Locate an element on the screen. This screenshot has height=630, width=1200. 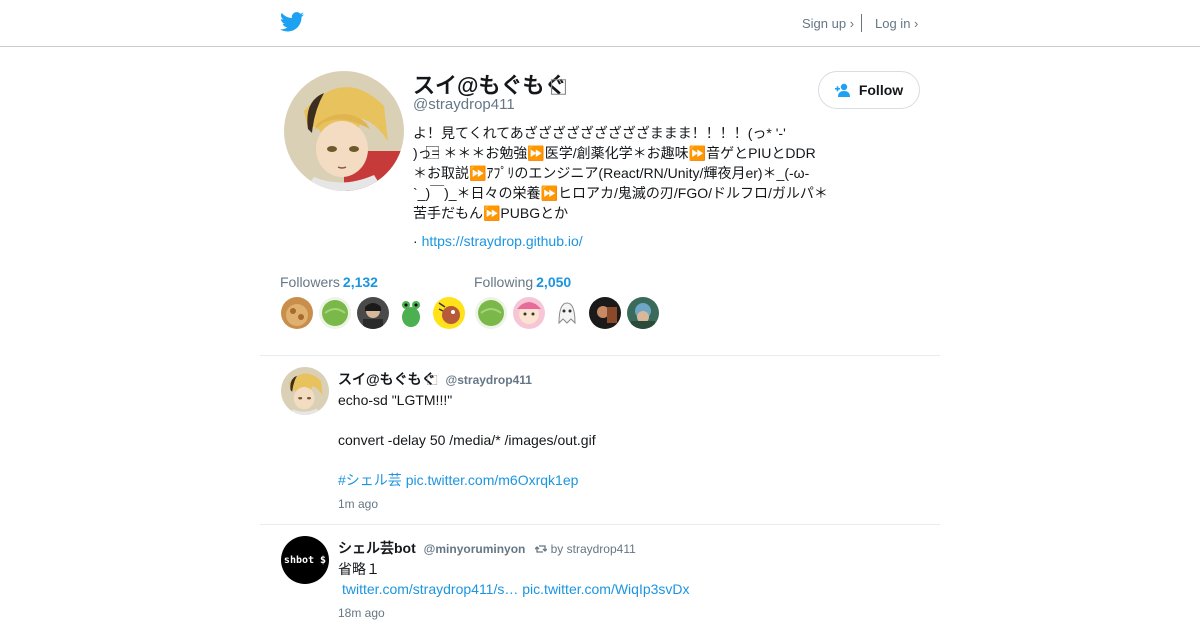
twitter-bird-icon is located at coordinates (292, 22).